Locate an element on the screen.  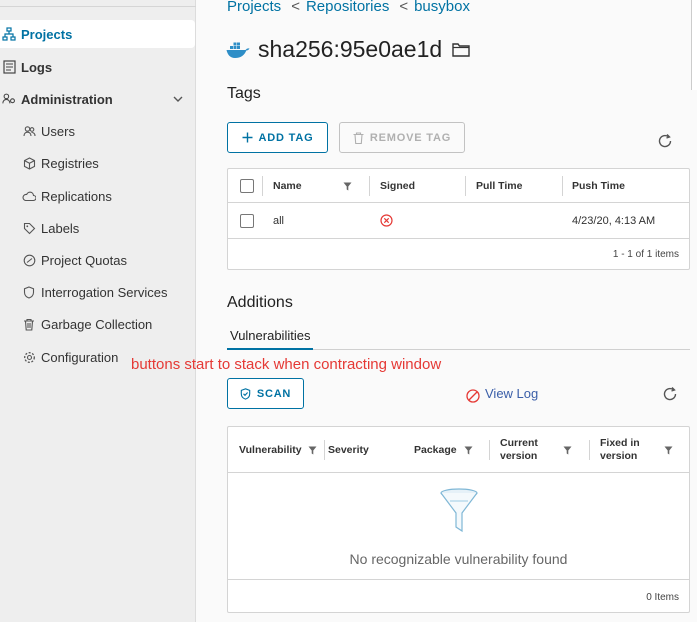
column-header-current-version: Current version is located at coordinates (531, 449).